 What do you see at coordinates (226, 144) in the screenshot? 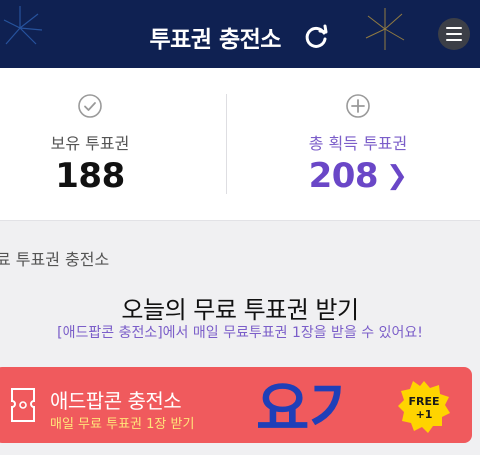
I see `divider` at bounding box center [226, 144].